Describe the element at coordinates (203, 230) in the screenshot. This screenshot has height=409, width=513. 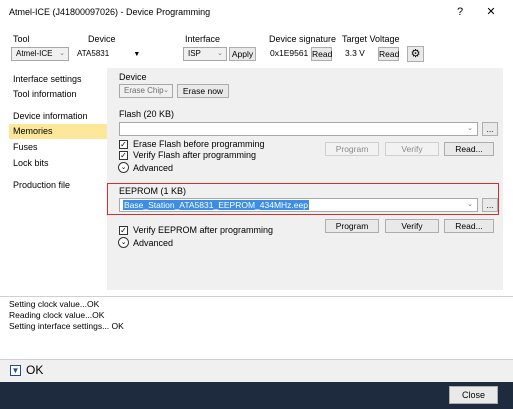
I see `verify-eeprom-label: Verify EEPROM after programming` at that location.